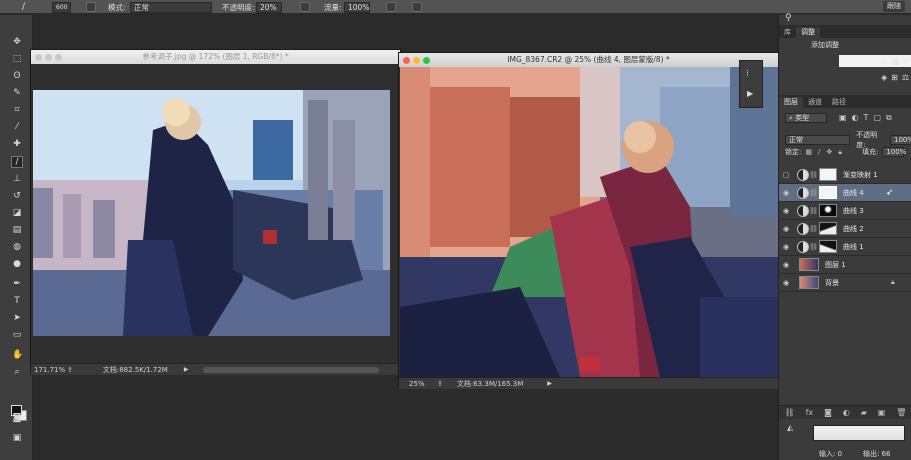  I want to click on filter-type-icon: T, so click(866, 118).